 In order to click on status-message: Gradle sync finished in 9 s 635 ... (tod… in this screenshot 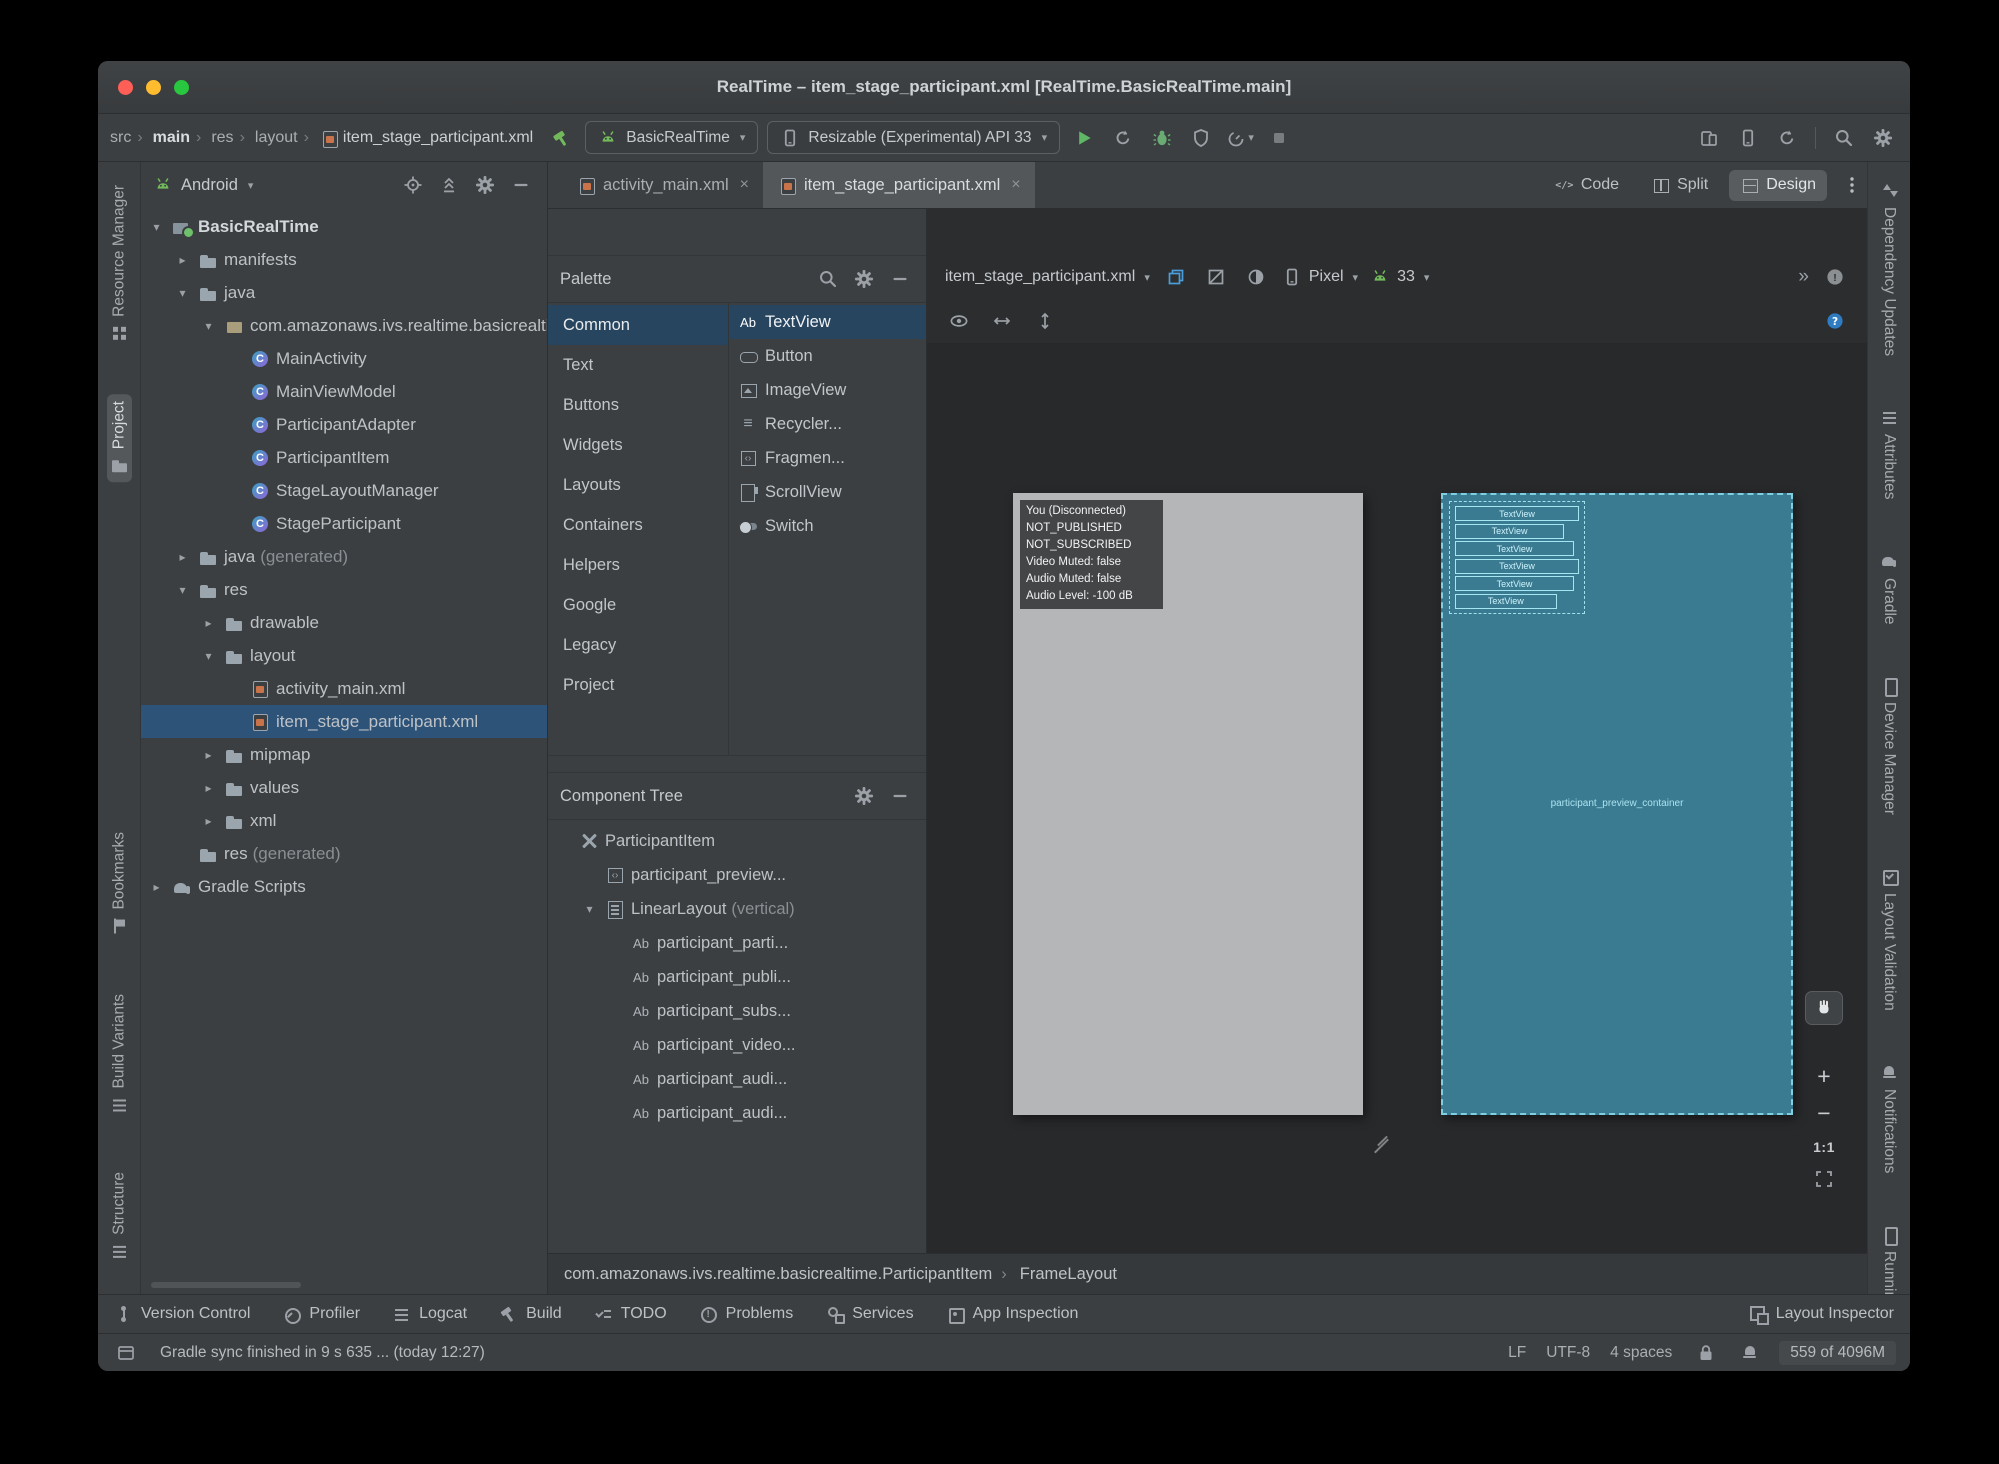, I will do `click(322, 1353)`.